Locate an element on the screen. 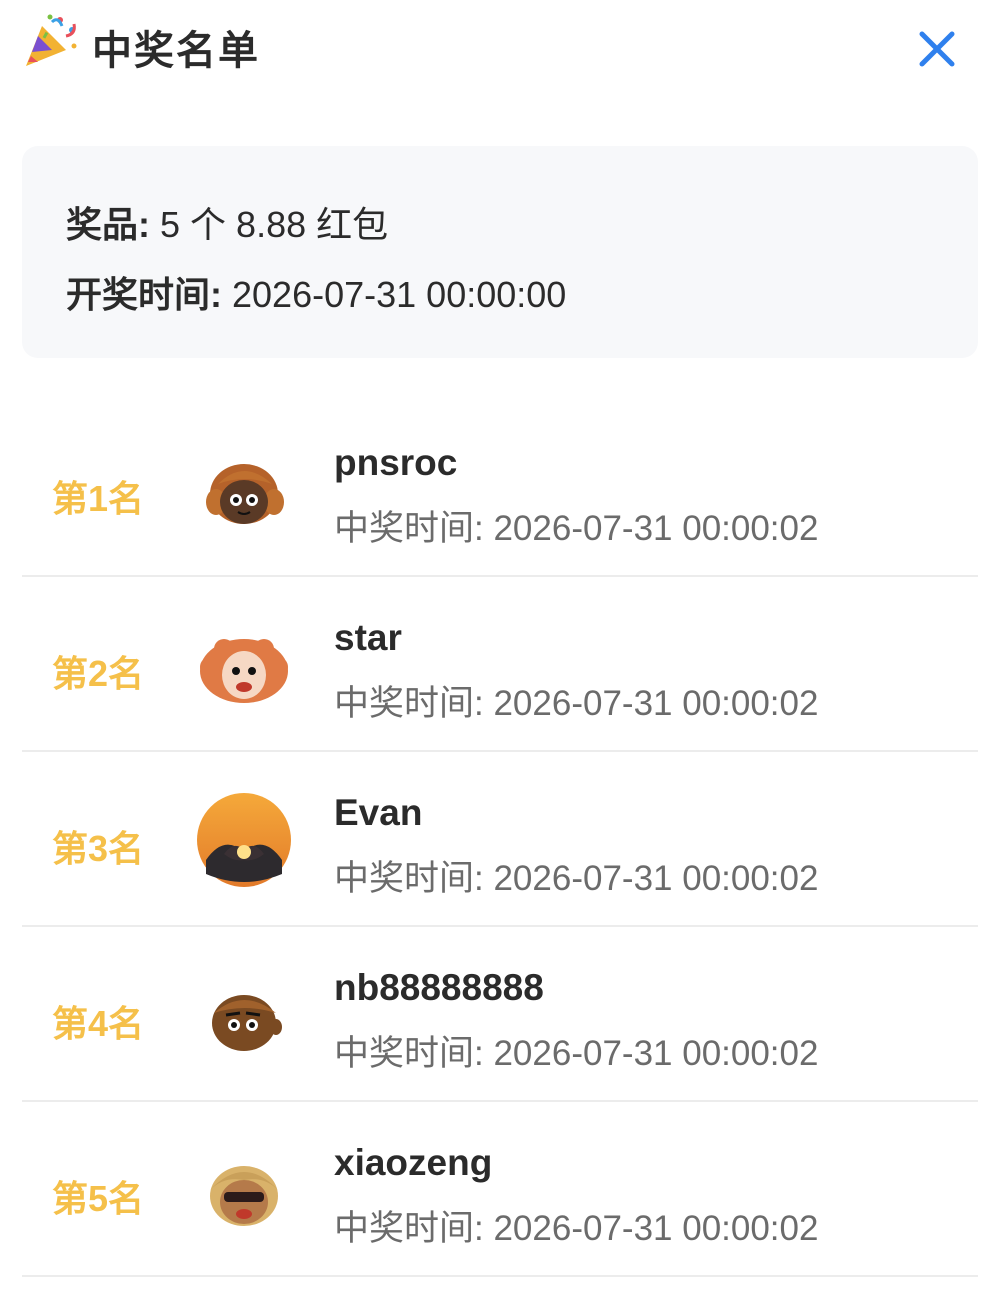  rank-label: 第4名 is located at coordinates (98, 1023).